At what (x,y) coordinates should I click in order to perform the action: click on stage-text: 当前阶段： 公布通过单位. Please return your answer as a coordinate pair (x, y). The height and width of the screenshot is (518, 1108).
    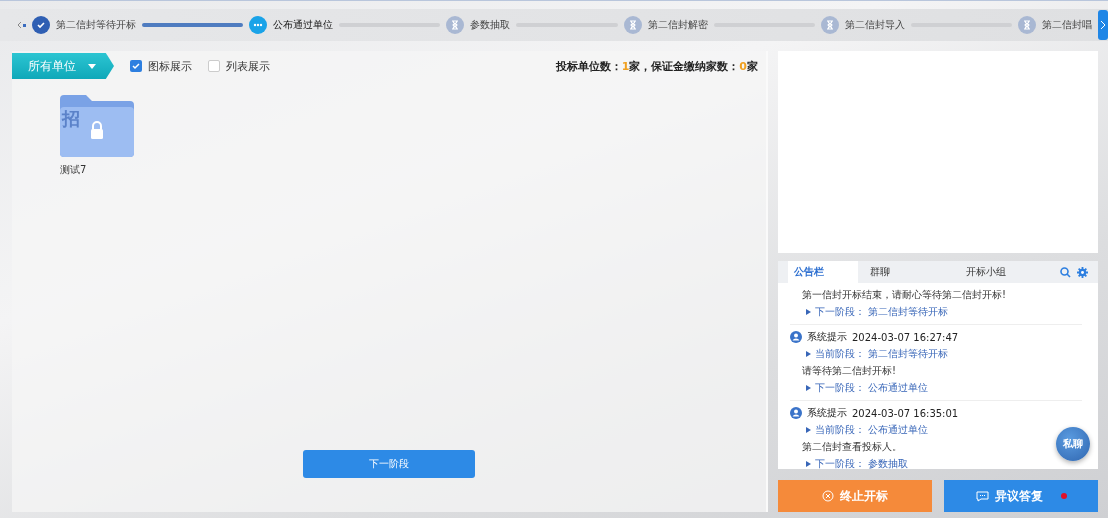
    Looking at the image, I should click on (872, 430).